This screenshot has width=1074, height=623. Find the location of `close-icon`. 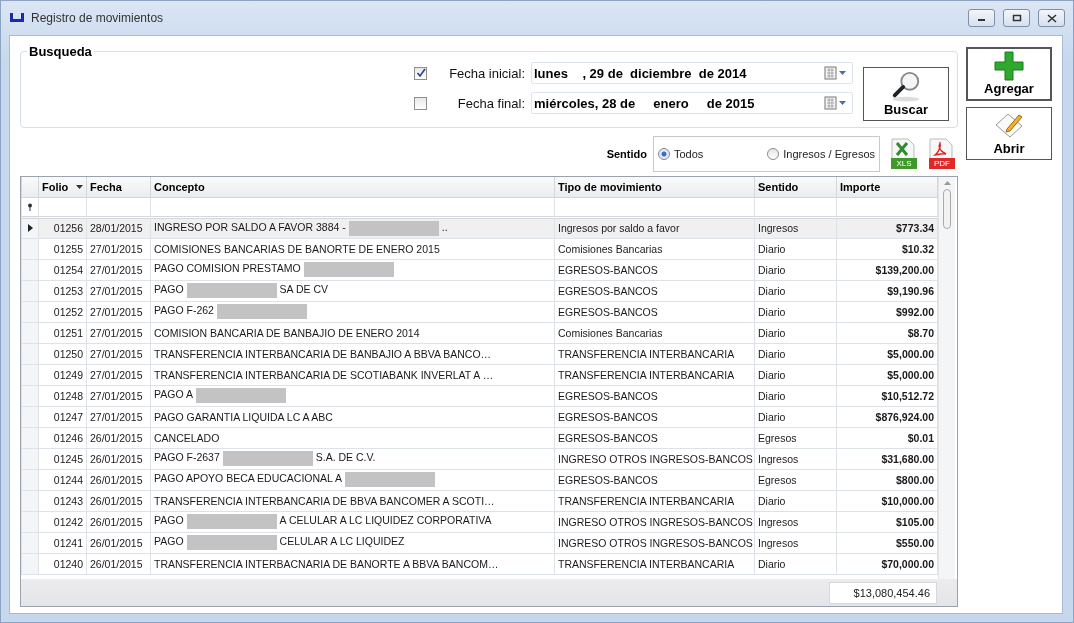

close-icon is located at coordinates (1051, 18).